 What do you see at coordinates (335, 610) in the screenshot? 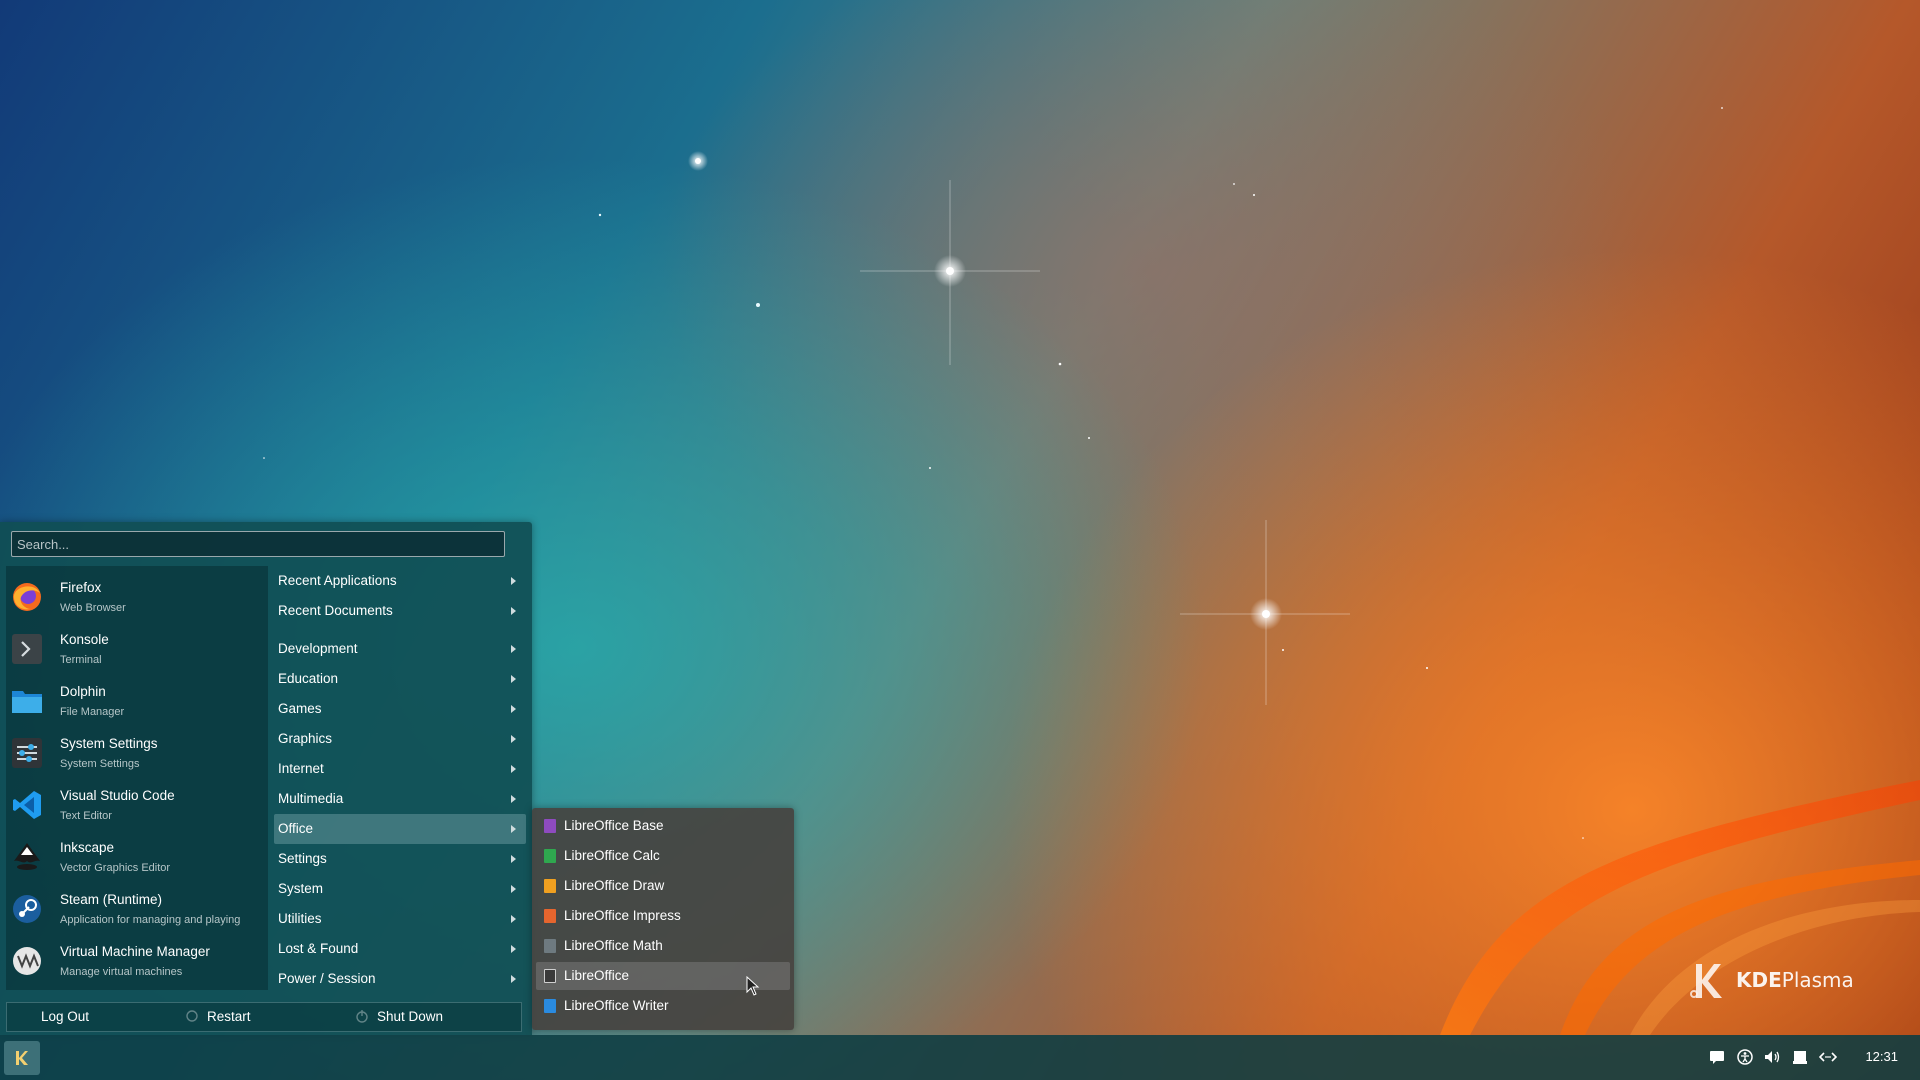
I see `category-label: Recent Documents` at bounding box center [335, 610].